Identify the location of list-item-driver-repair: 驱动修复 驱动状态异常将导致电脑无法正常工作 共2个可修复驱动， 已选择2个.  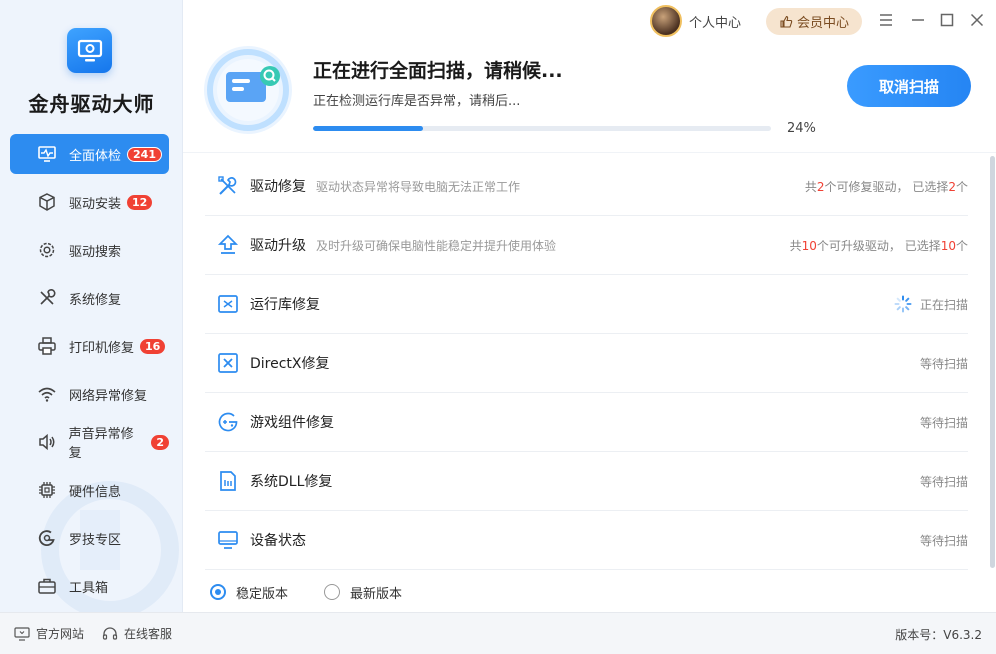
(586, 186).